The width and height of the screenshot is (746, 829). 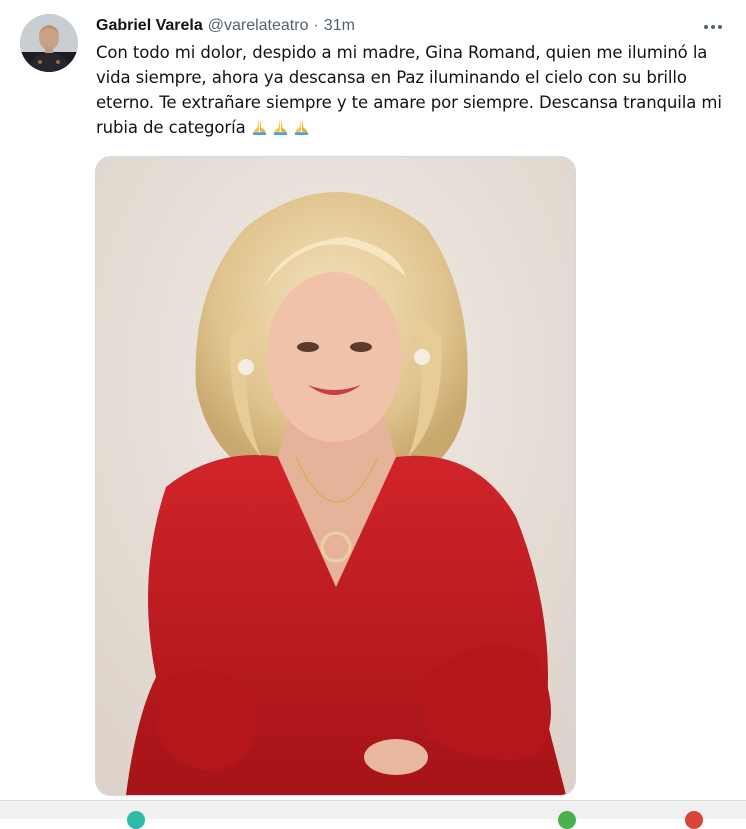 I want to click on more-options-button, so click(x=713, y=27).